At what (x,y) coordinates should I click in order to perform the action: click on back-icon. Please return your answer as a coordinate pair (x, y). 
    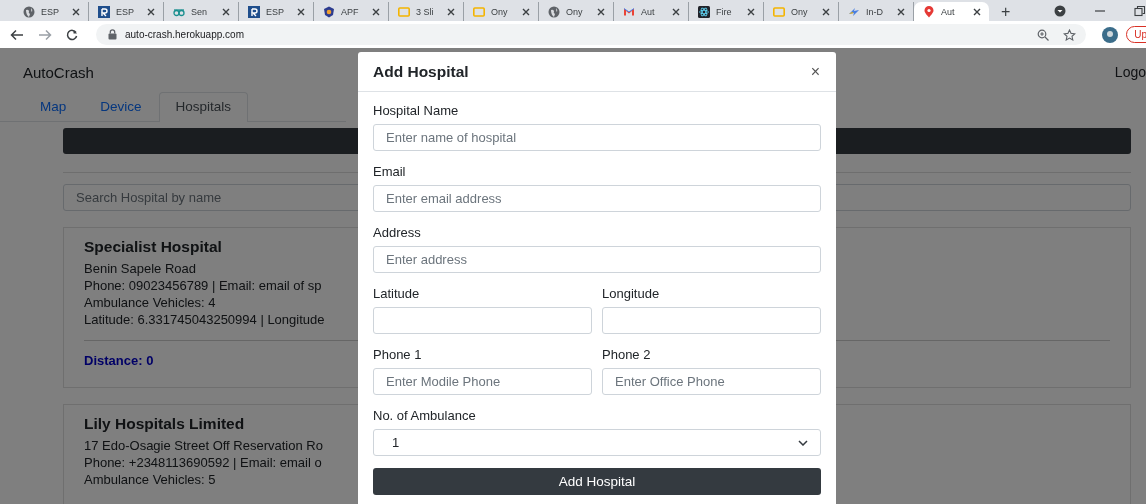
    Looking at the image, I should click on (17, 34).